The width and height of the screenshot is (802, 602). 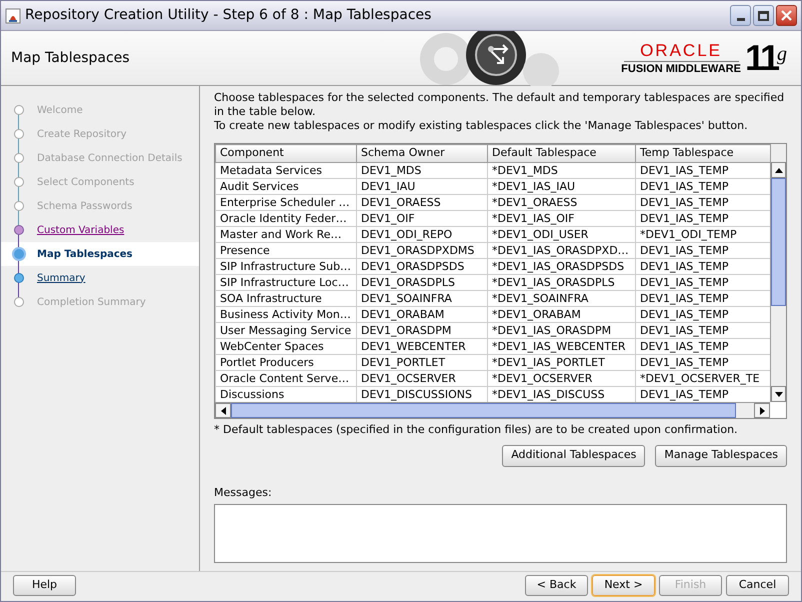 I want to click on table-cell: DEV1_IAU, so click(x=422, y=186).